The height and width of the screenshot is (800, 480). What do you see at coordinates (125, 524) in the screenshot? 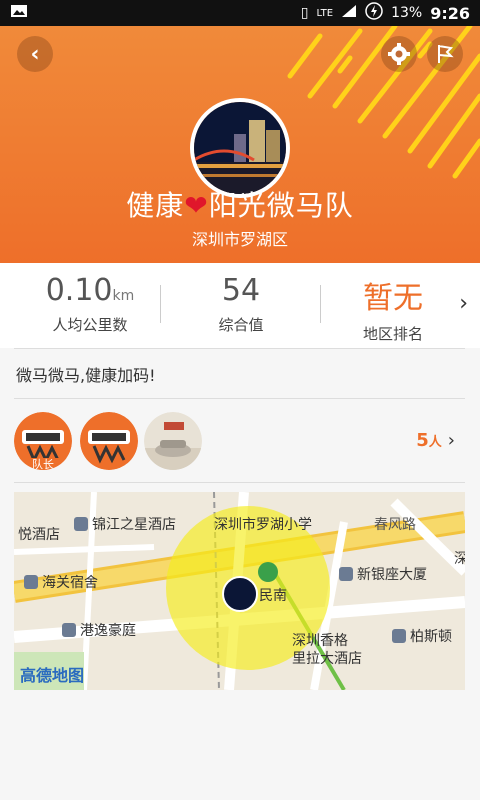
I see `map-poi: 锦江之星酒店` at bounding box center [125, 524].